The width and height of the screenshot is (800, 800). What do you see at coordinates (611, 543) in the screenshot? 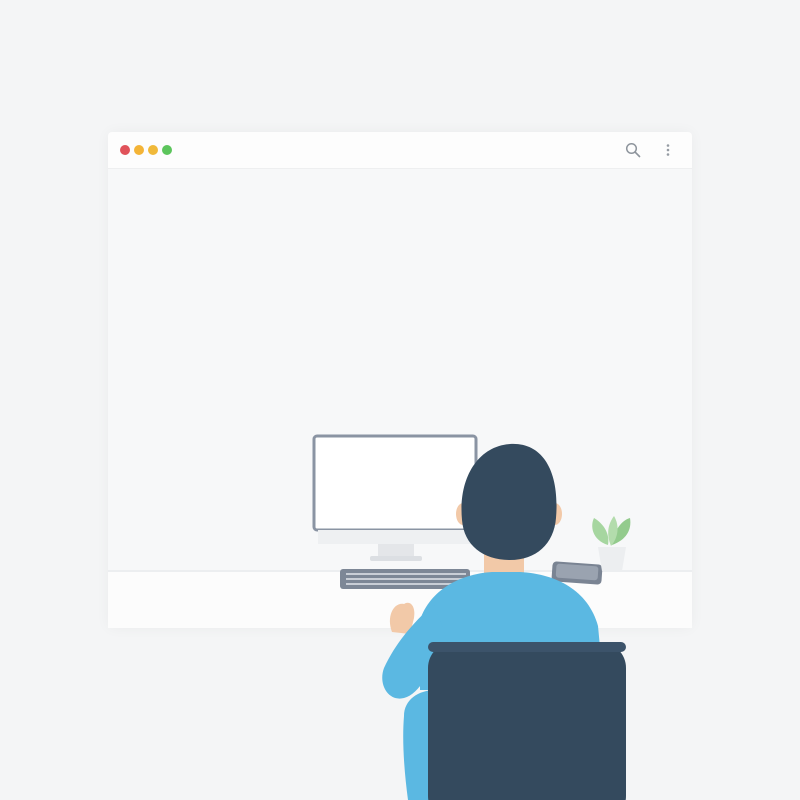
I see `plant` at bounding box center [611, 543].